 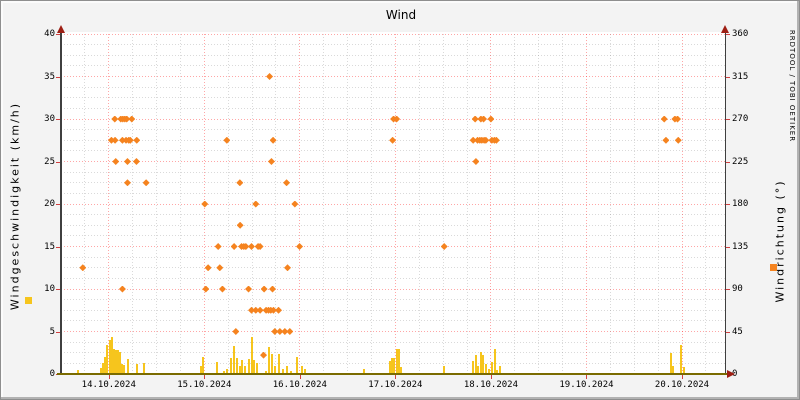 I want to click on axis-arrow-right-icon, so click(x=731, y=374).